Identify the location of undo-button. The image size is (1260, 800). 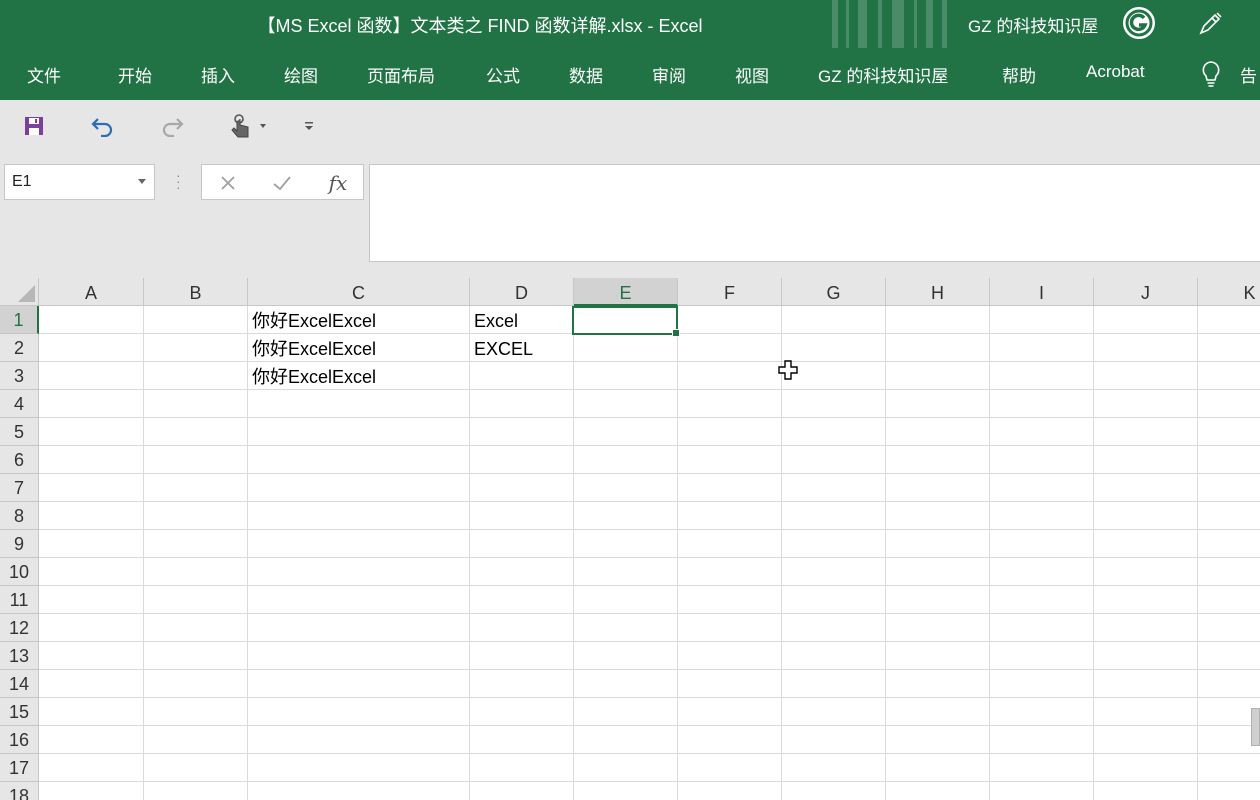
(103, 126).